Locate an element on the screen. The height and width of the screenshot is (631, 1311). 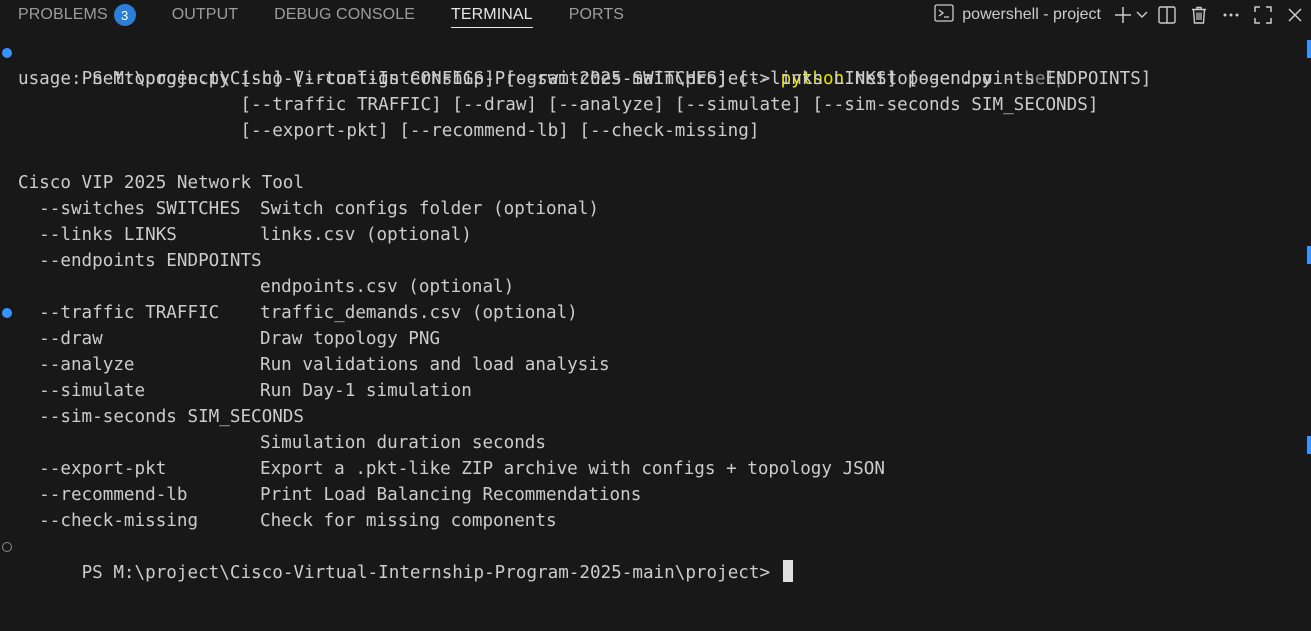
split-terminal-icon is located at coordinates (1167, 15).